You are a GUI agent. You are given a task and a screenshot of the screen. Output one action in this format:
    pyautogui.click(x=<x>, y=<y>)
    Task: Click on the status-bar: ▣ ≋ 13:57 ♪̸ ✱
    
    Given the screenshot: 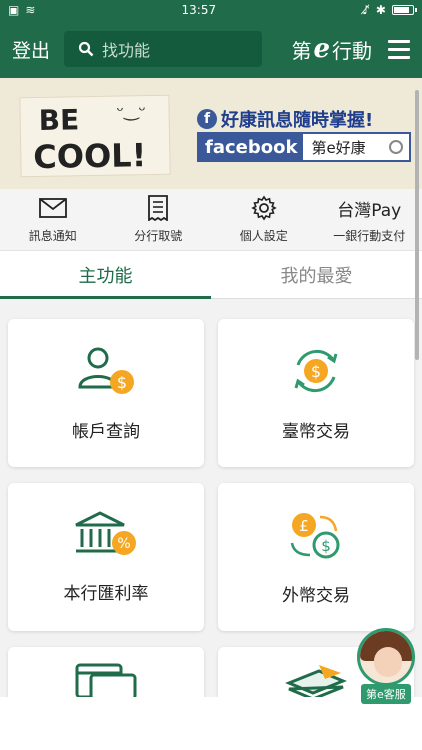 What is the action you would take?
    pyautogui.click(x=211, y=10)
    